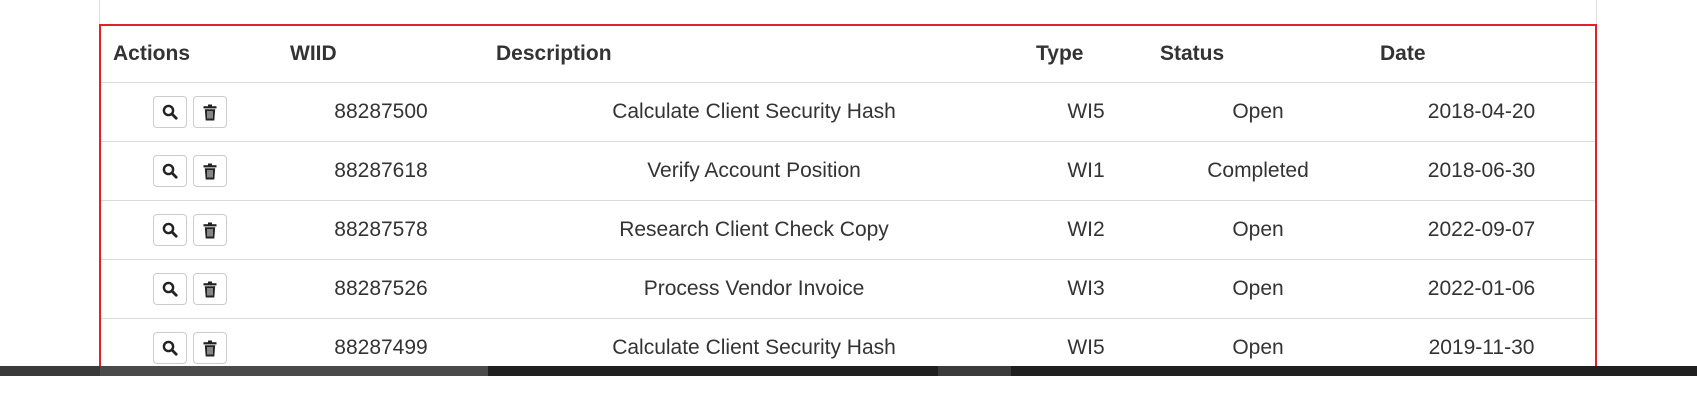 This screenshot has width=1697, height=401. What do you see at coordinates (754, 171) in the screenshot?
I see `cell-description: Verify Account Position` at bounding box center [754, 171].